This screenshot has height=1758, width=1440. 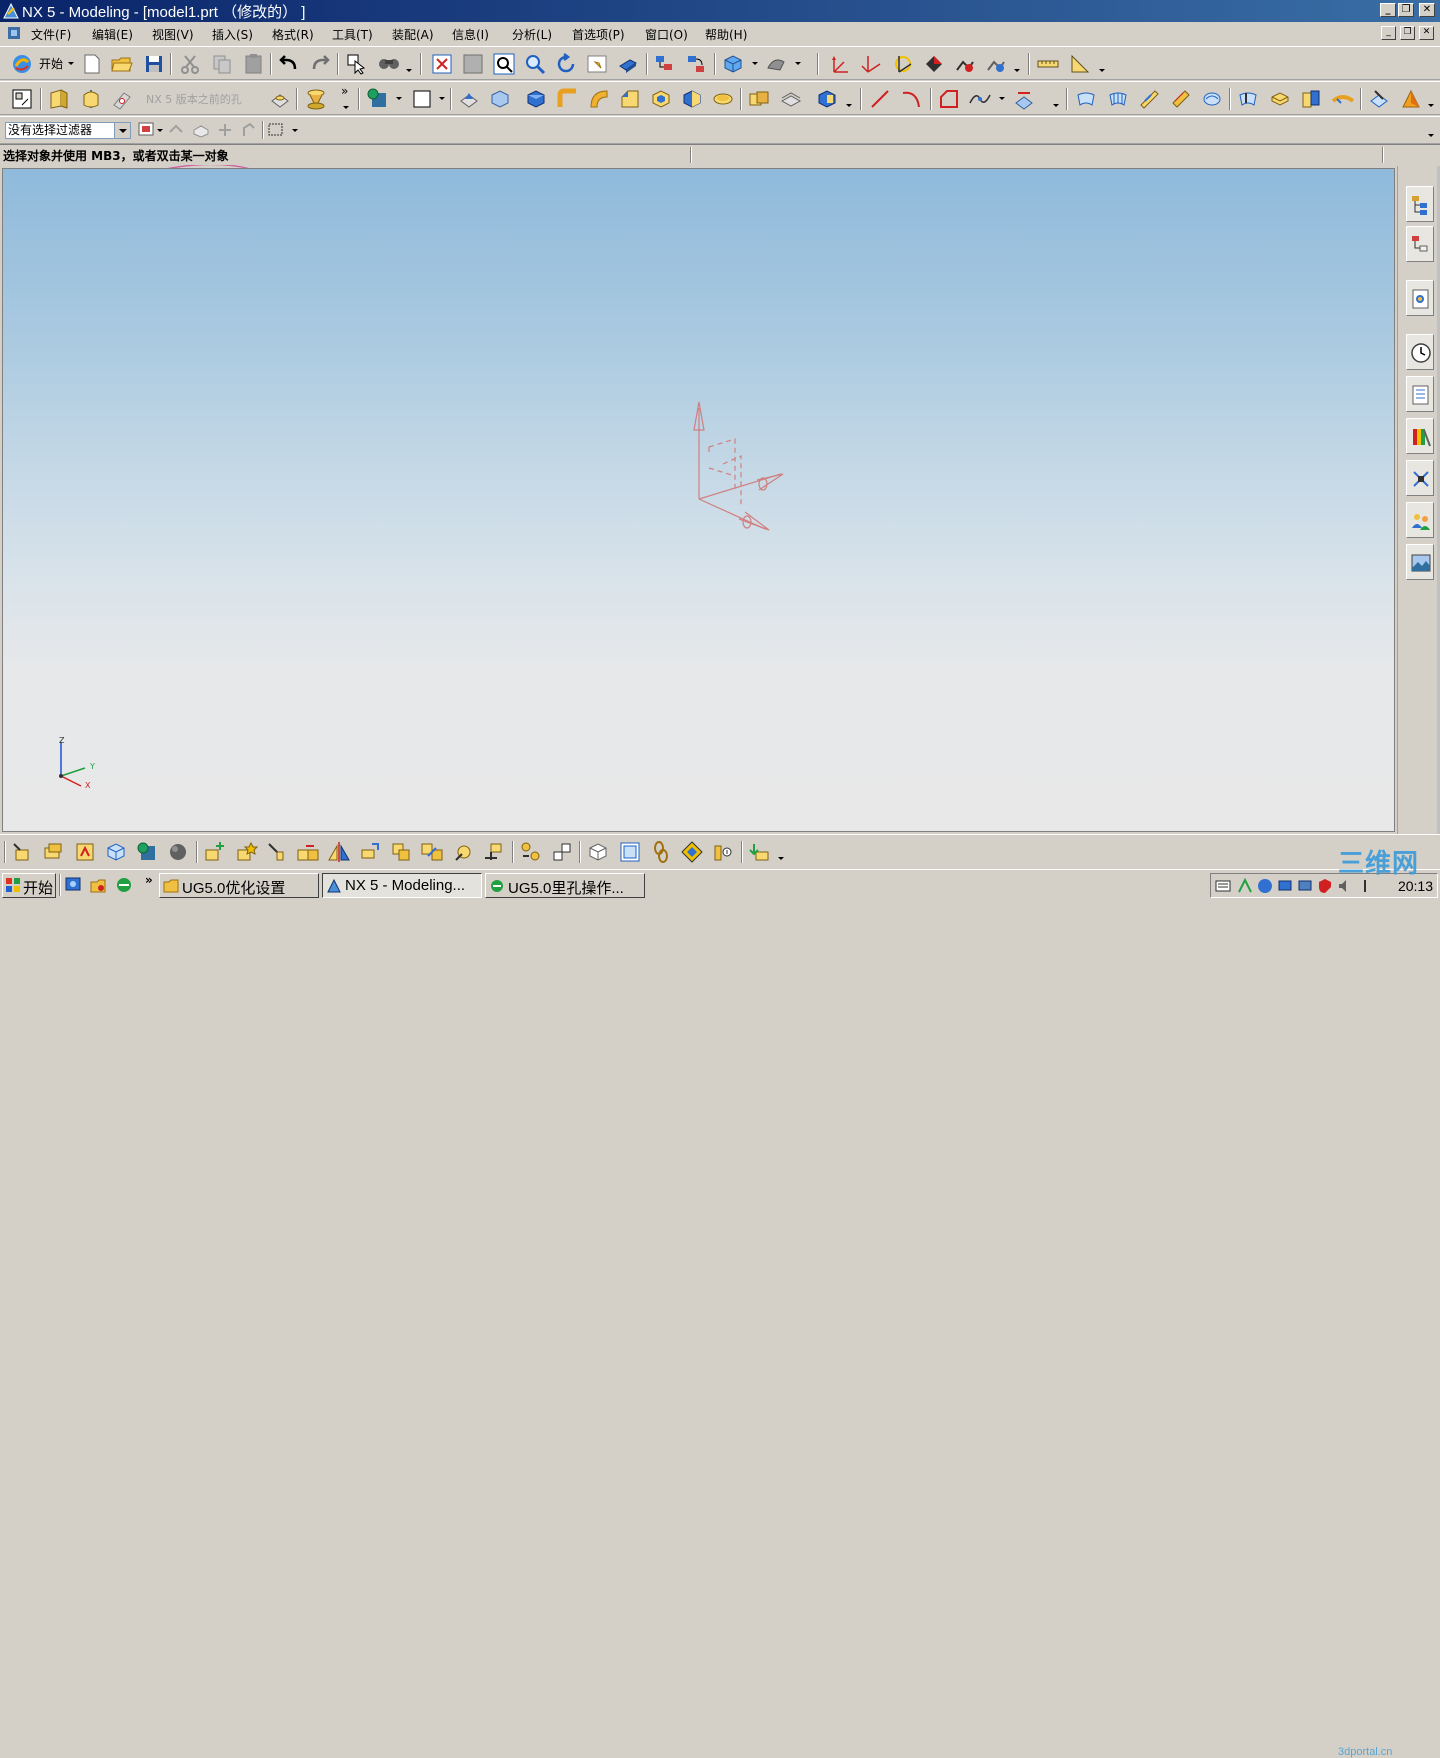 What do you see at coordinates (316, 99) in the screenshot?
I see `pocket-icon` at bounding box center [316, 99].